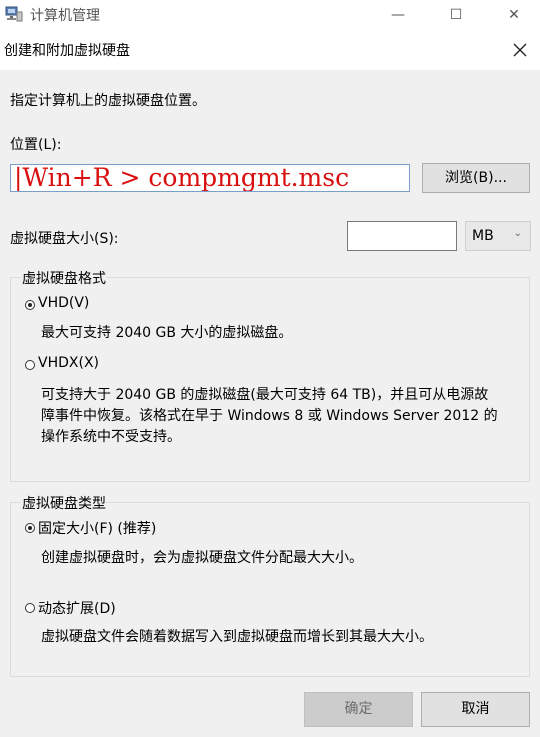 The image size is (540, 737). I want to click on size-label: 虚拟硬盘大小(S):, so click(64, 239).